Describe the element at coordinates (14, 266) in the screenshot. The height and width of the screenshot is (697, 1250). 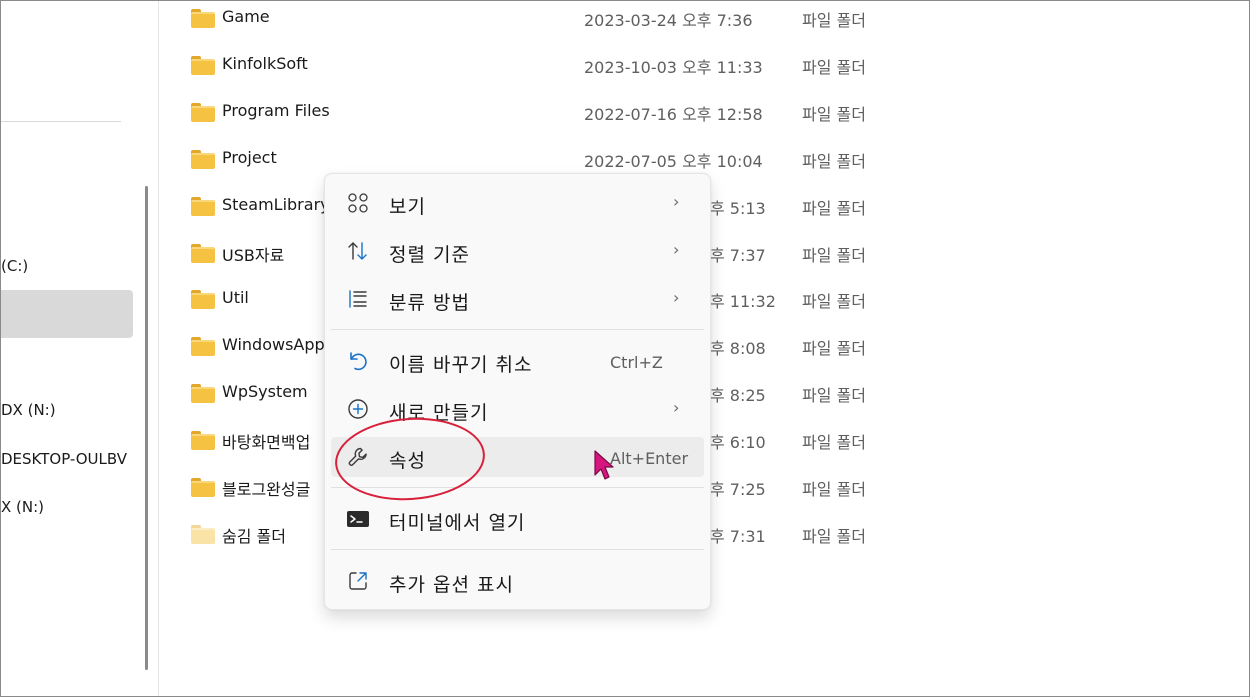
I see `nav-item-drive-c: (C:)` at that location.